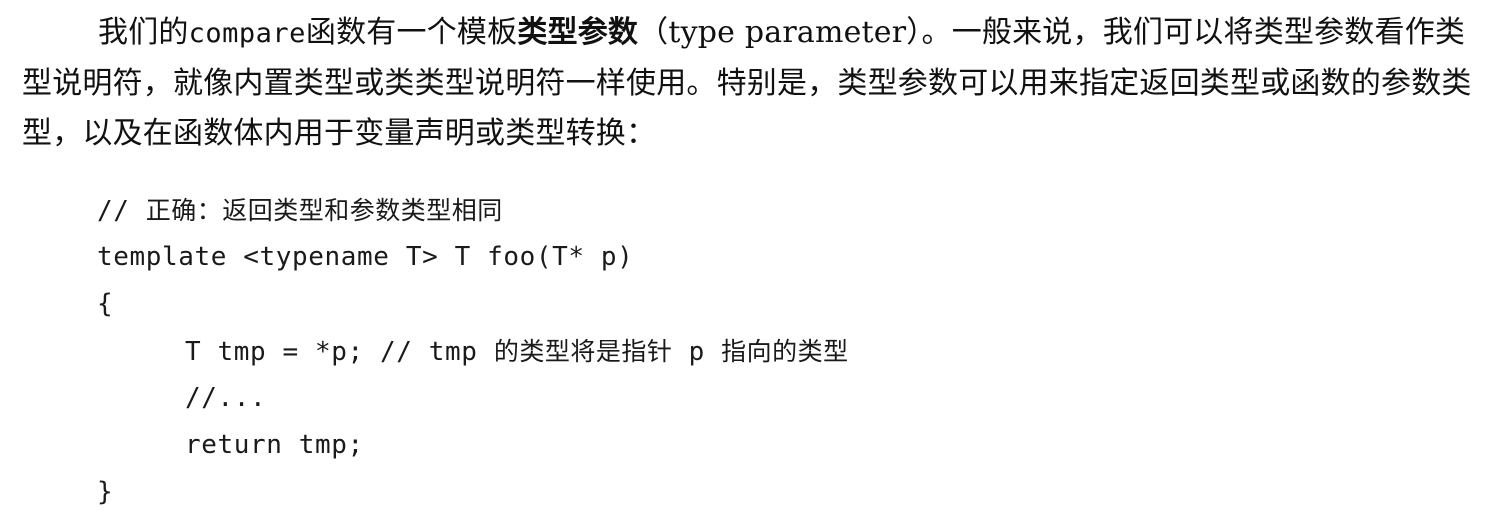  Describe the element at coordinates (105, 492) in the screenshot. I see `close-brace: }` at that location.